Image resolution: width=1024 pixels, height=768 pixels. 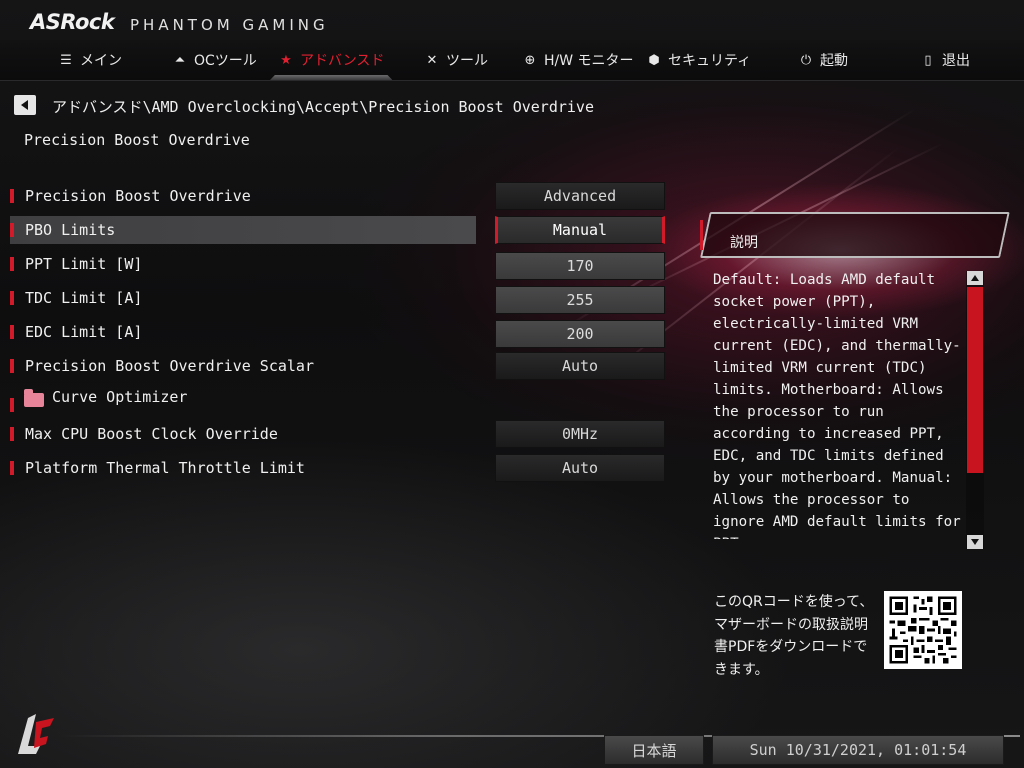 I want to click on setting-row-ppt-limit: PPT Limit [W], so click(x=243, y=264).